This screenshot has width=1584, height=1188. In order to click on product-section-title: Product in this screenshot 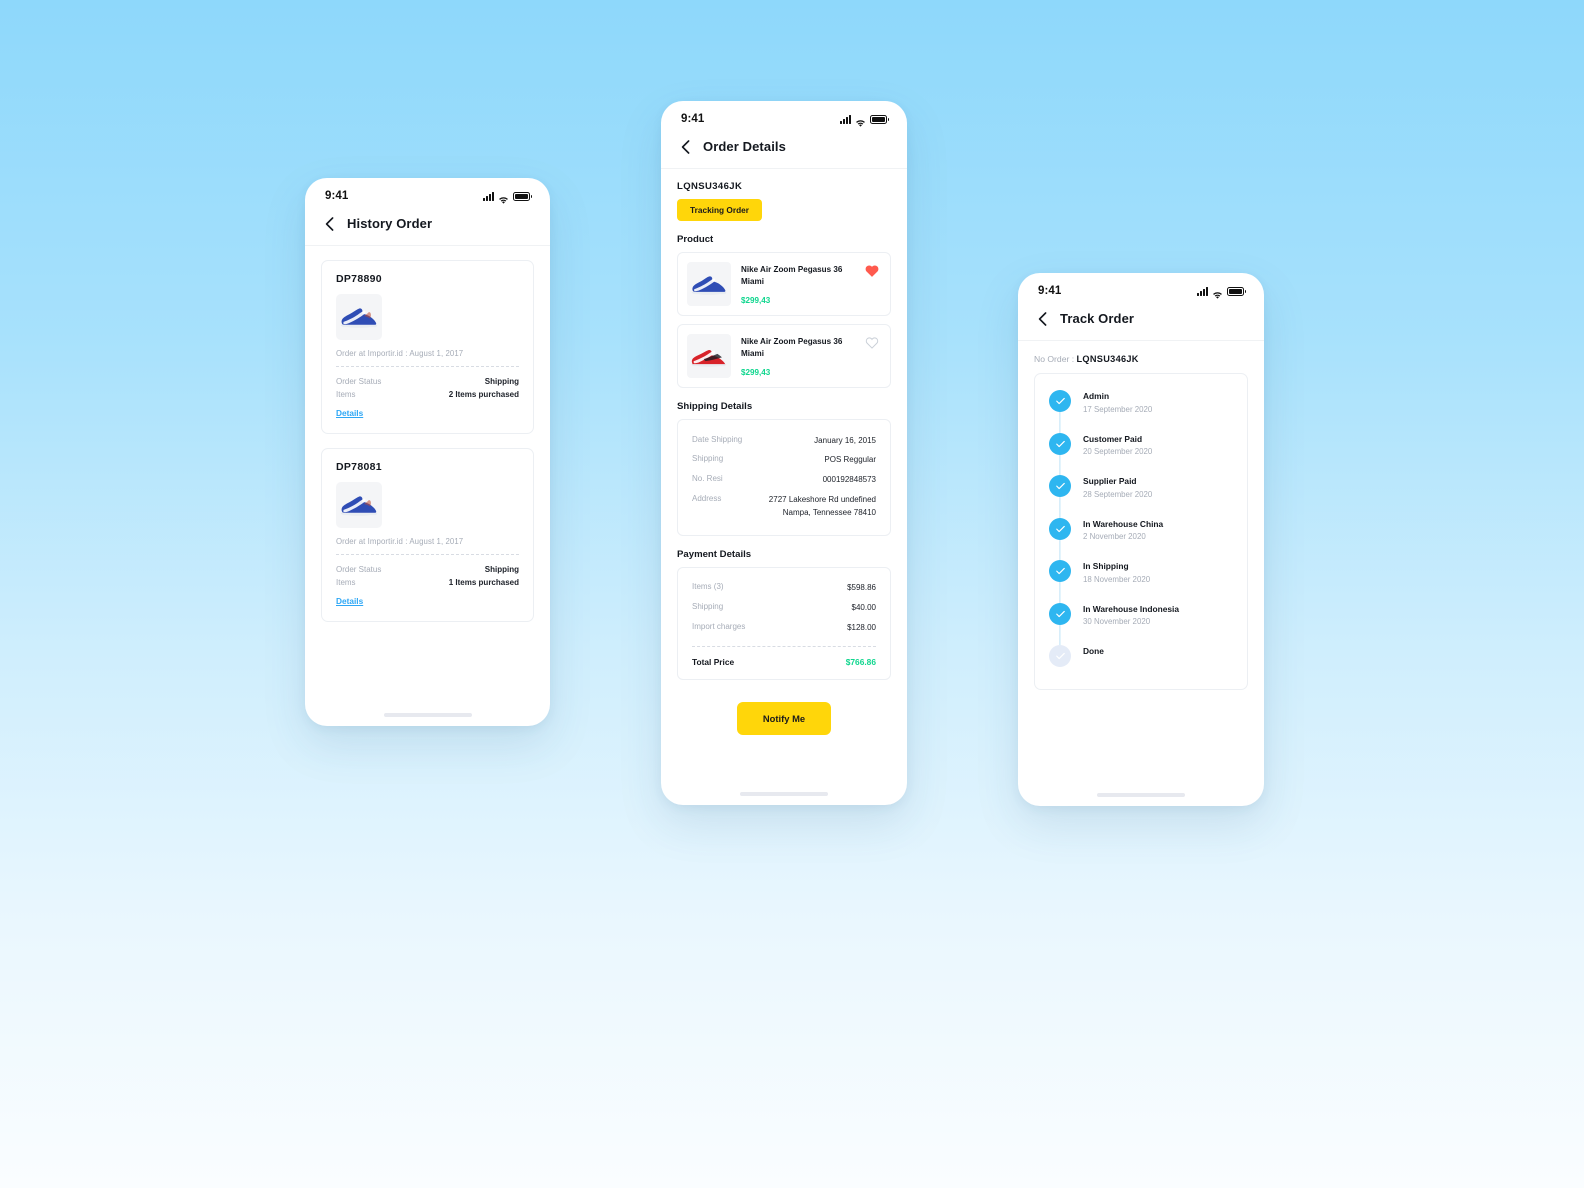, I will do `click(695, 239)`.